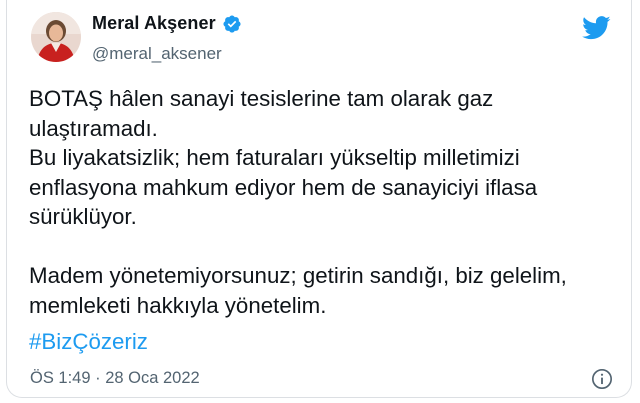 The image size is (640, 403). I want to click on profile-photo-icon, so click(56, 37).